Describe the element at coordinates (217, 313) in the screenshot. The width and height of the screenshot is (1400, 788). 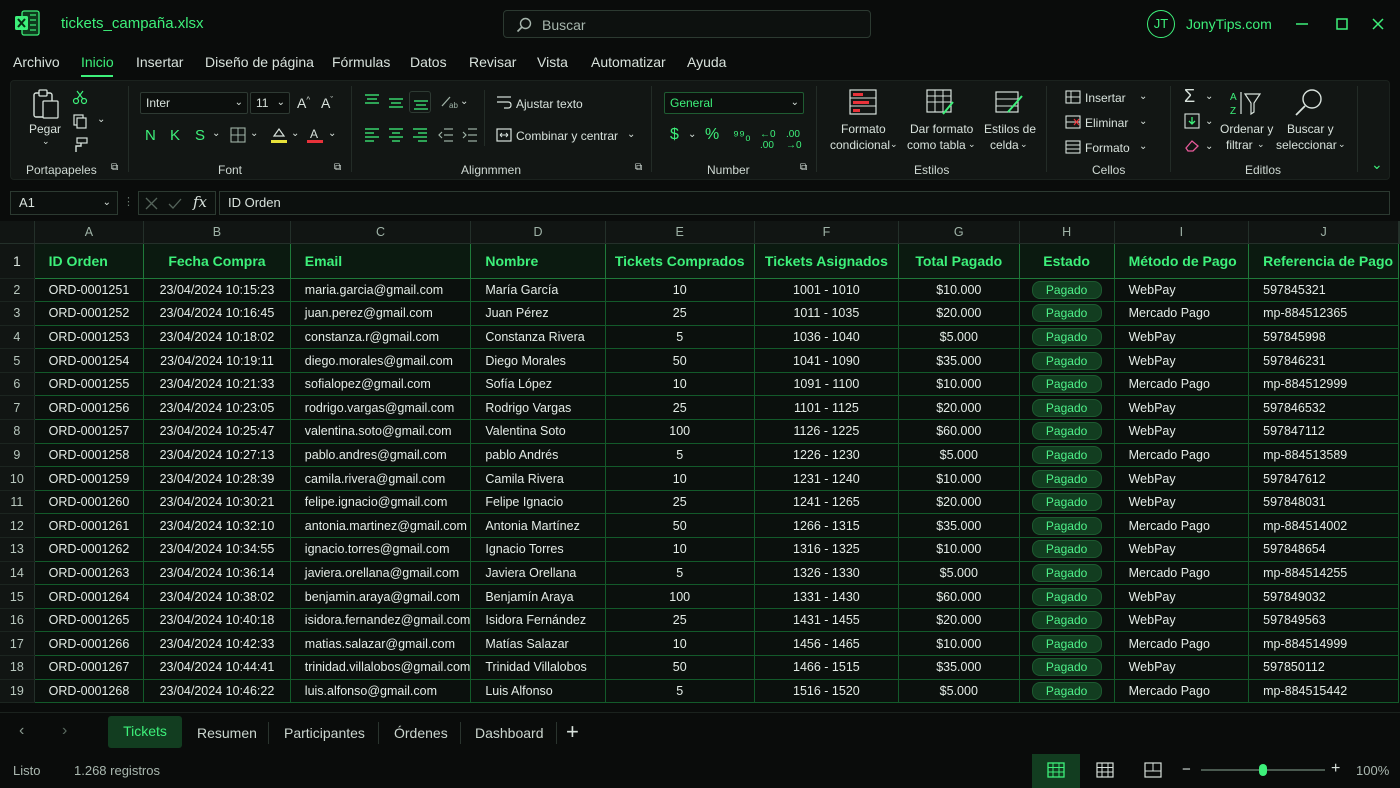
I see `table-cell: 23/04/2024 10:16:45` at that location.